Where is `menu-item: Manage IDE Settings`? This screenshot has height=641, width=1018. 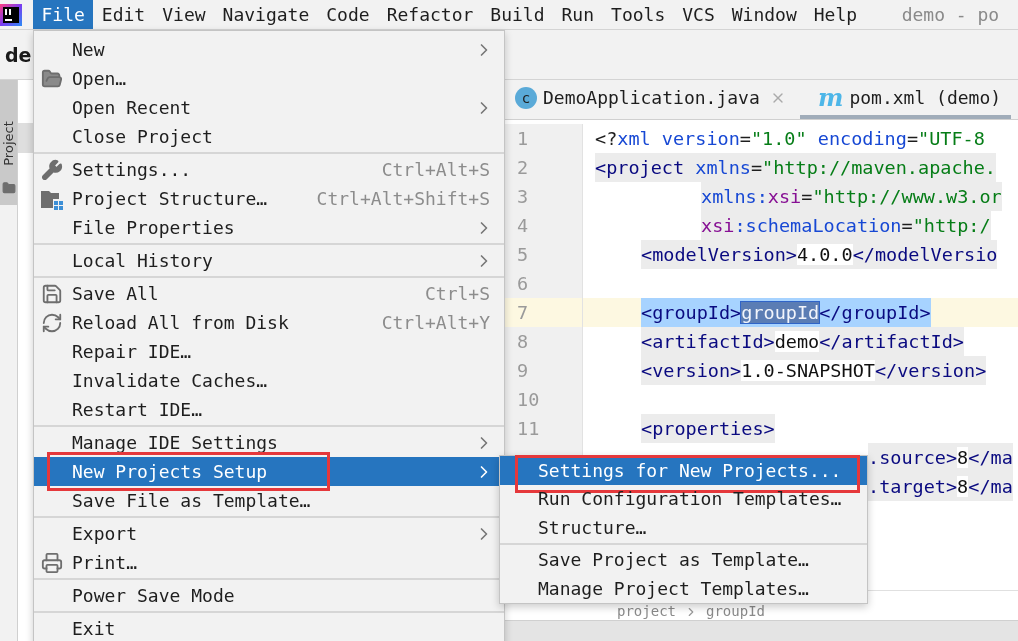
menu-item: Manage IDE Settings is located at coordinates (269, 442).